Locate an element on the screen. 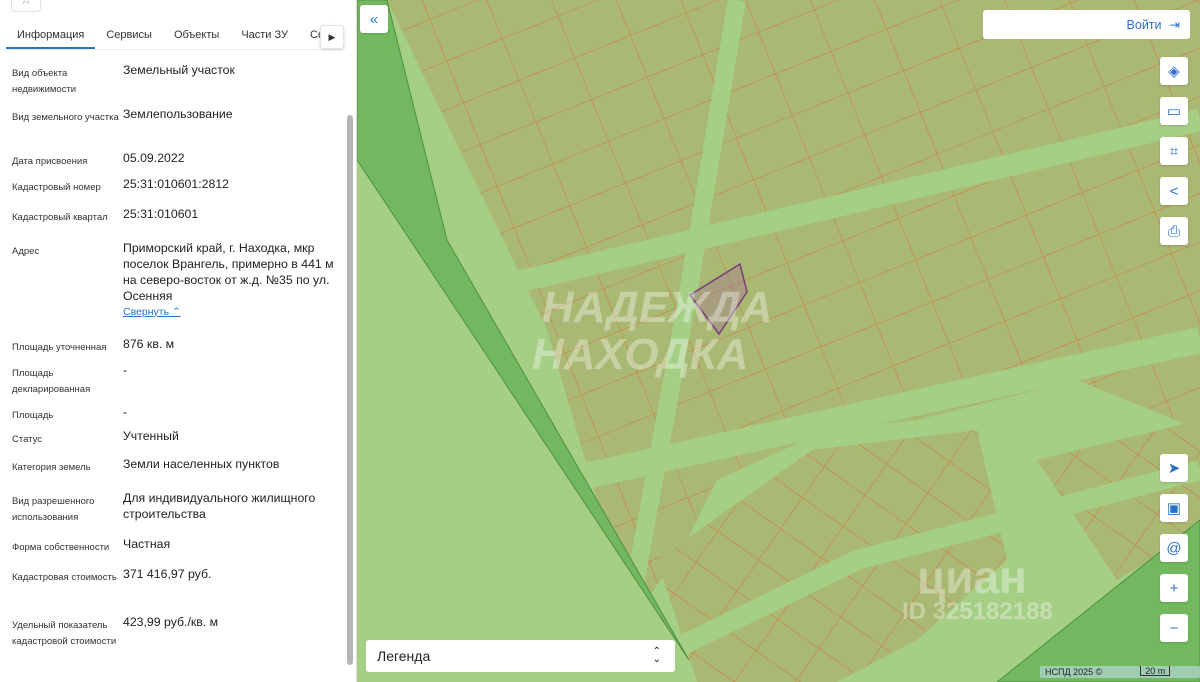 The image size is (1200, 682). watermark: НАДЕЖДА is located at coordinates (657, 307).